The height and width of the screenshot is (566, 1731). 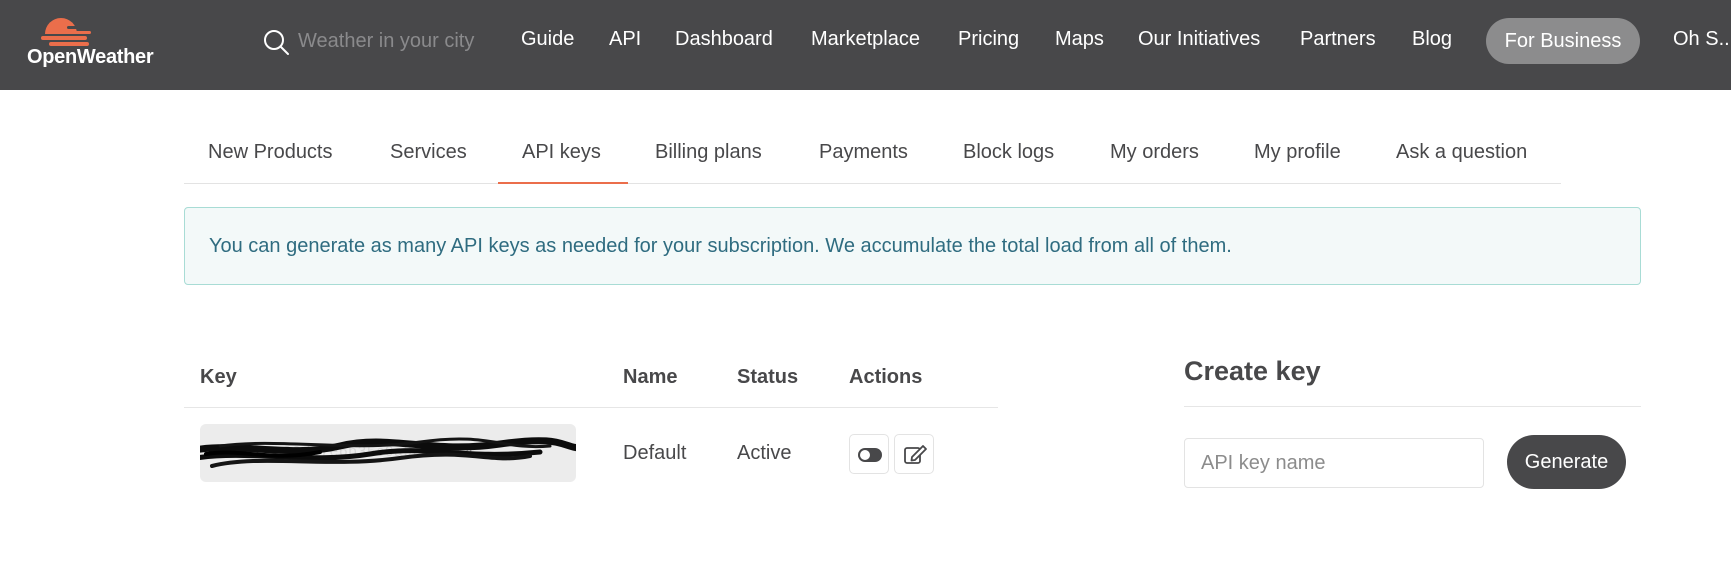 What do you see at coordinates (863, 152) in the screenshot?
I see `tab-payments: Payments` at bounding box center [863, 152].